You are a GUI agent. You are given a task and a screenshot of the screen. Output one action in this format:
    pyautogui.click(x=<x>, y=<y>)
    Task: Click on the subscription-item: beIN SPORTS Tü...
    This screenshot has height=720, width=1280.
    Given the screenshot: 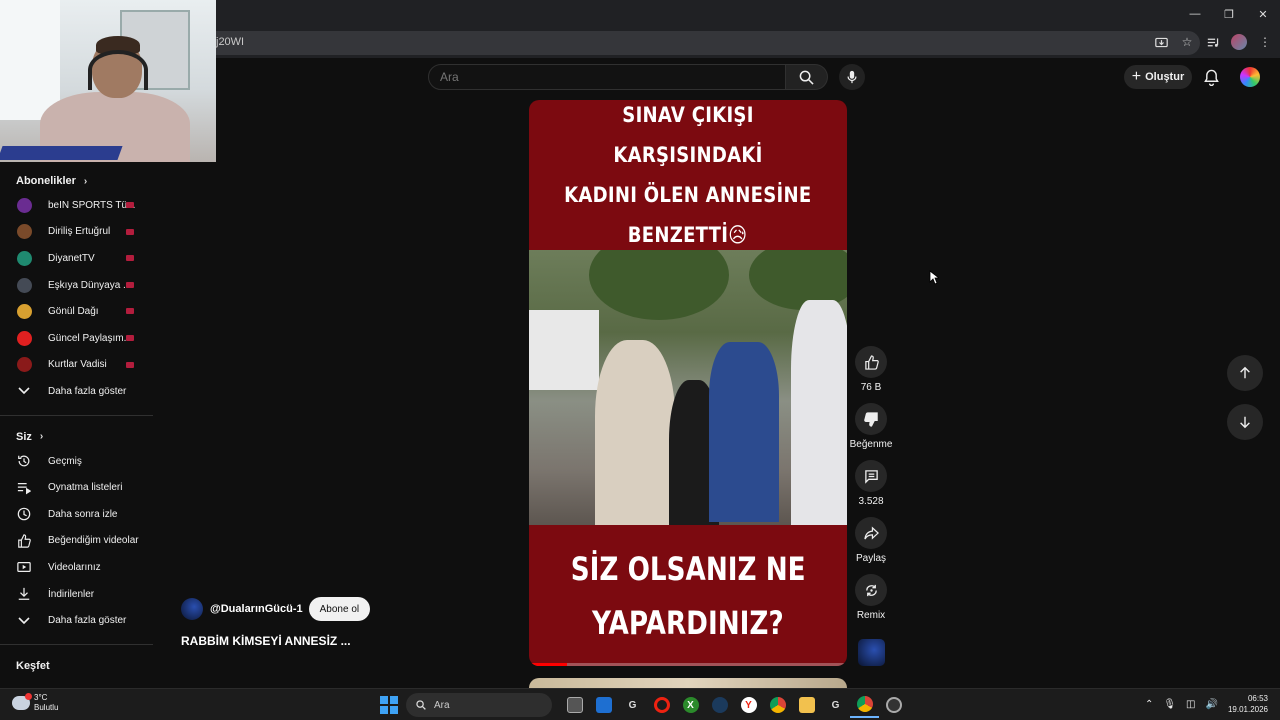 What is the action you would take?
    pyautogui.click(x=77, y=205)
    